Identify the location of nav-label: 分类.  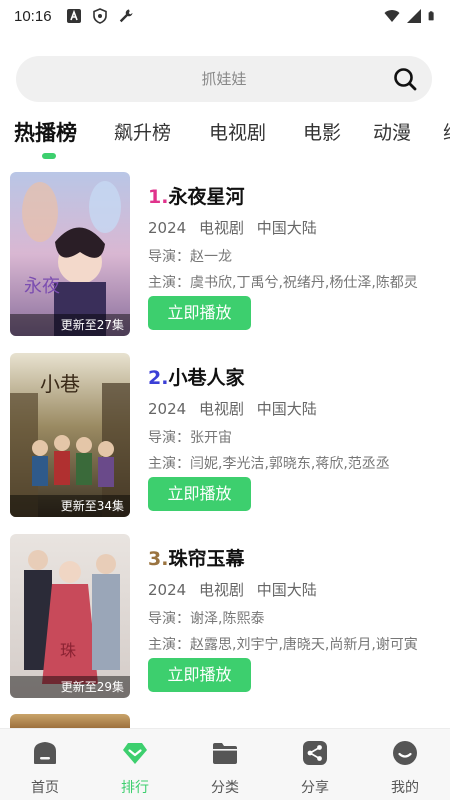
(225, 788).